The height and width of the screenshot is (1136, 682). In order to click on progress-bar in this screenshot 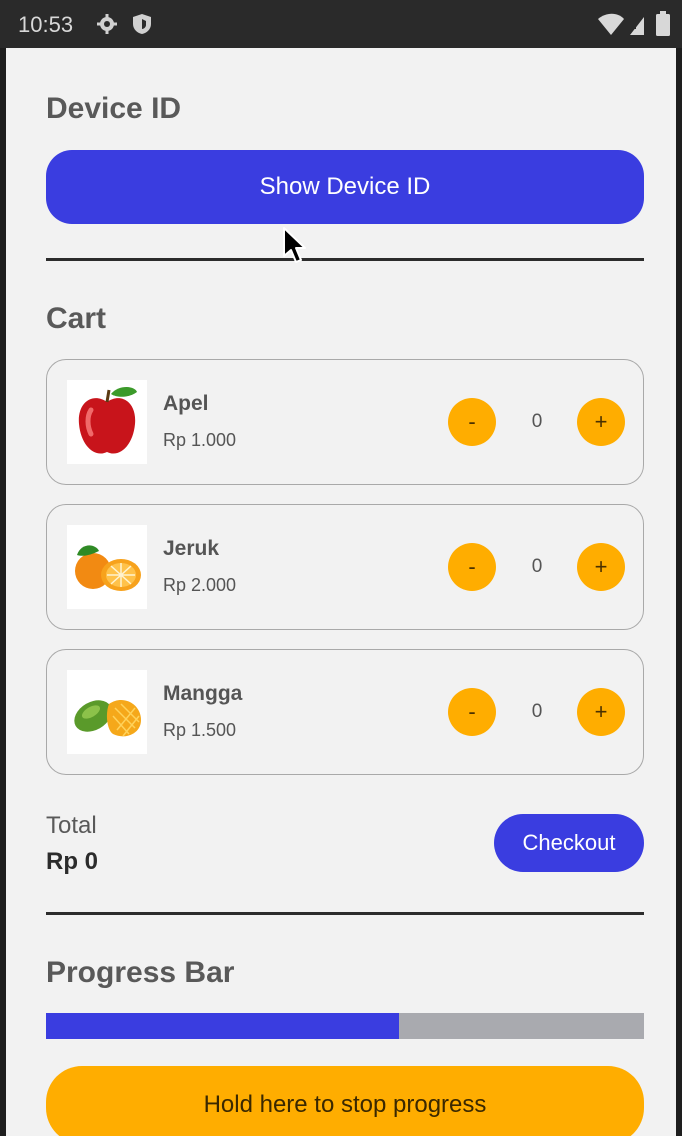, I will do `click(345, 1026)`.